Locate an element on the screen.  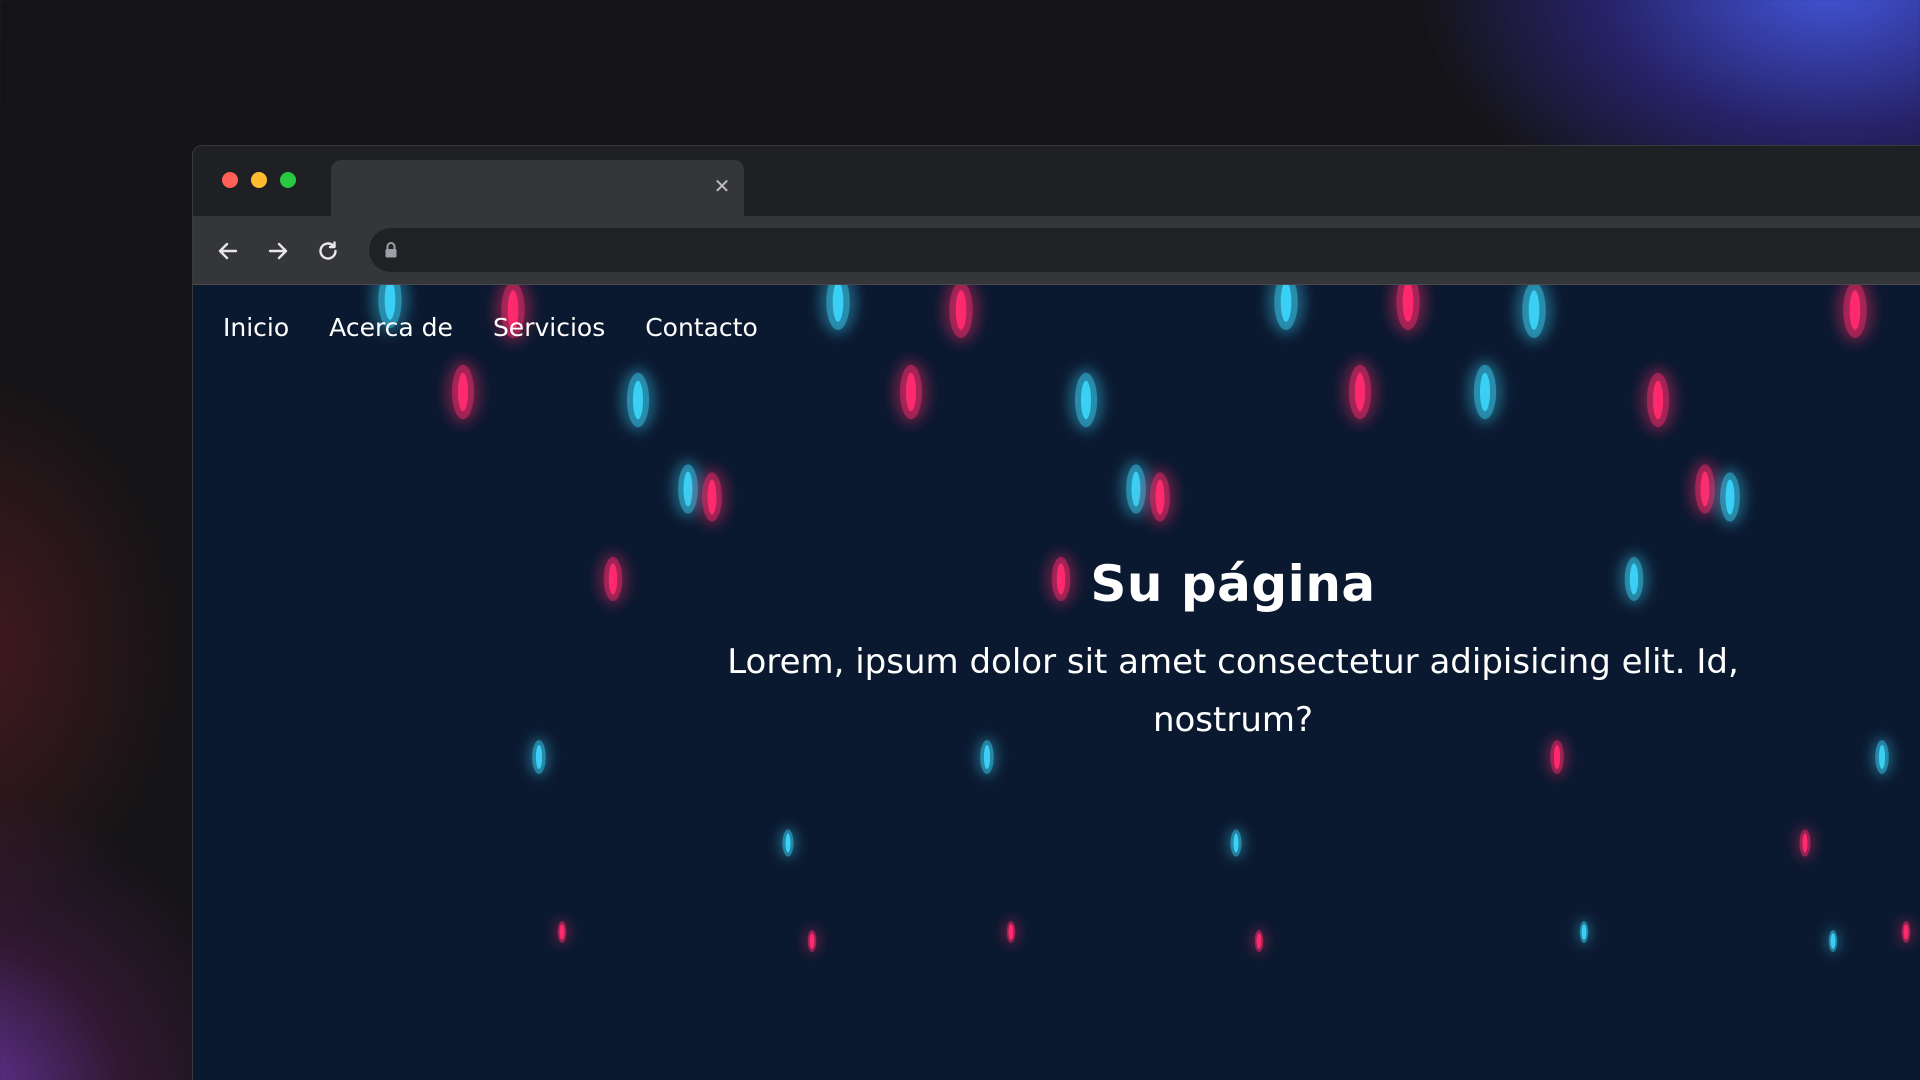
close-icon: ✕ is located at coordinates (722, 186).